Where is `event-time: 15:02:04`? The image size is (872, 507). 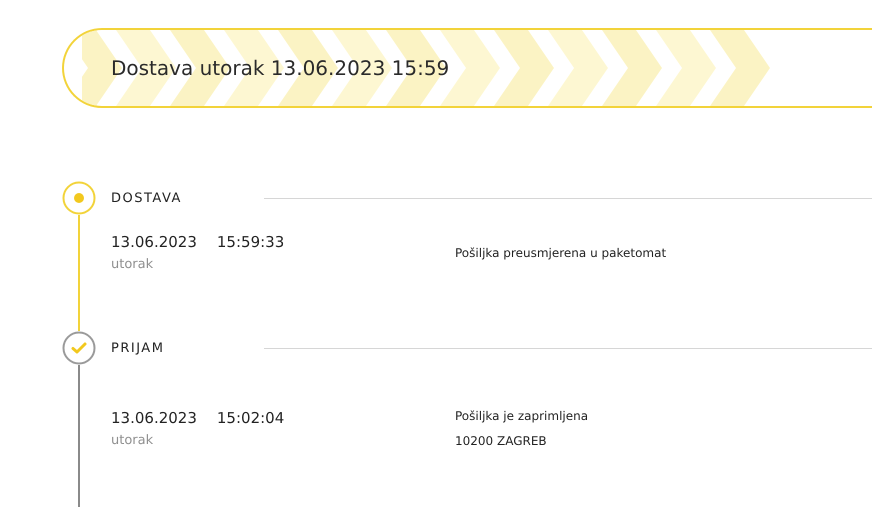 event-time: 15:02:04 is located at coordinates (250, 418).